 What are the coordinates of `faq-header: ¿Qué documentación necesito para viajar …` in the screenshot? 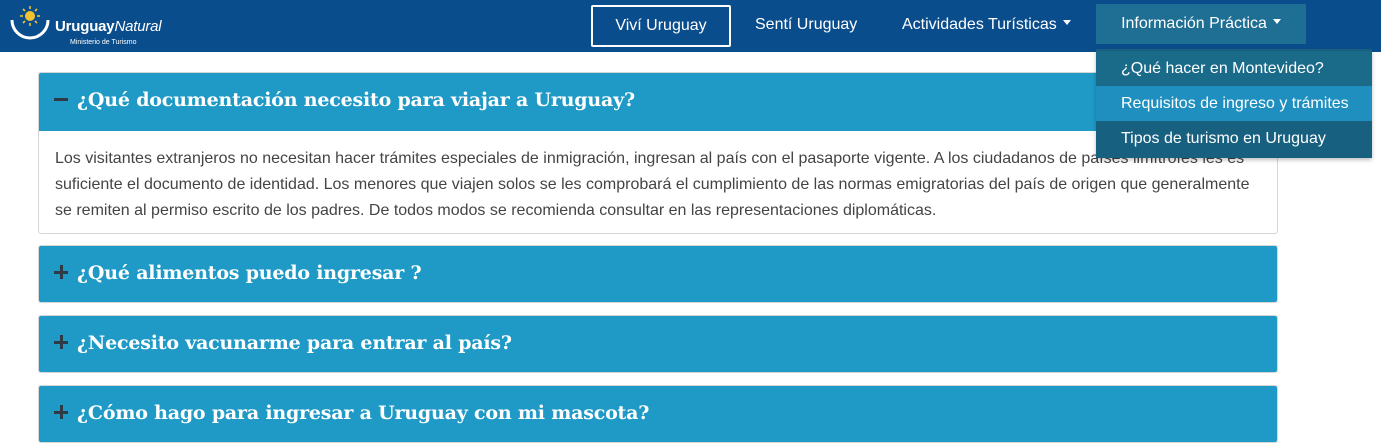 It's located at (658, 102).